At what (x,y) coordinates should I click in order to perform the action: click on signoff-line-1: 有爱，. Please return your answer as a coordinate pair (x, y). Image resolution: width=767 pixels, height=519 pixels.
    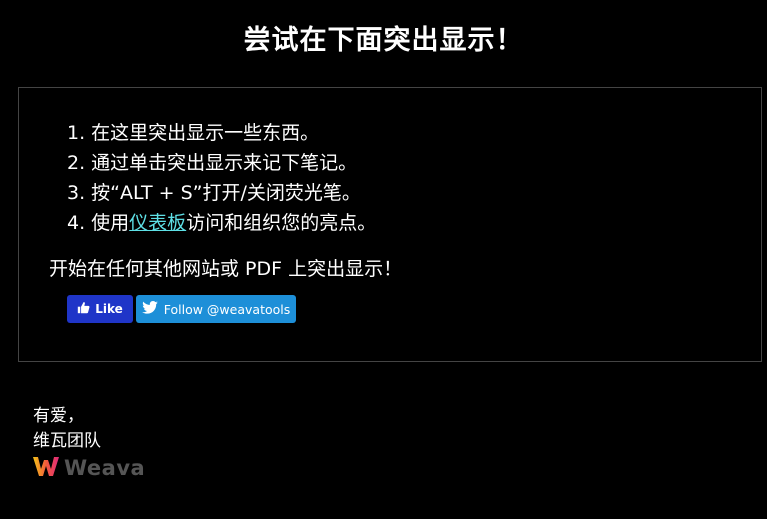
    Looking at the image, I should click on (58, 416).